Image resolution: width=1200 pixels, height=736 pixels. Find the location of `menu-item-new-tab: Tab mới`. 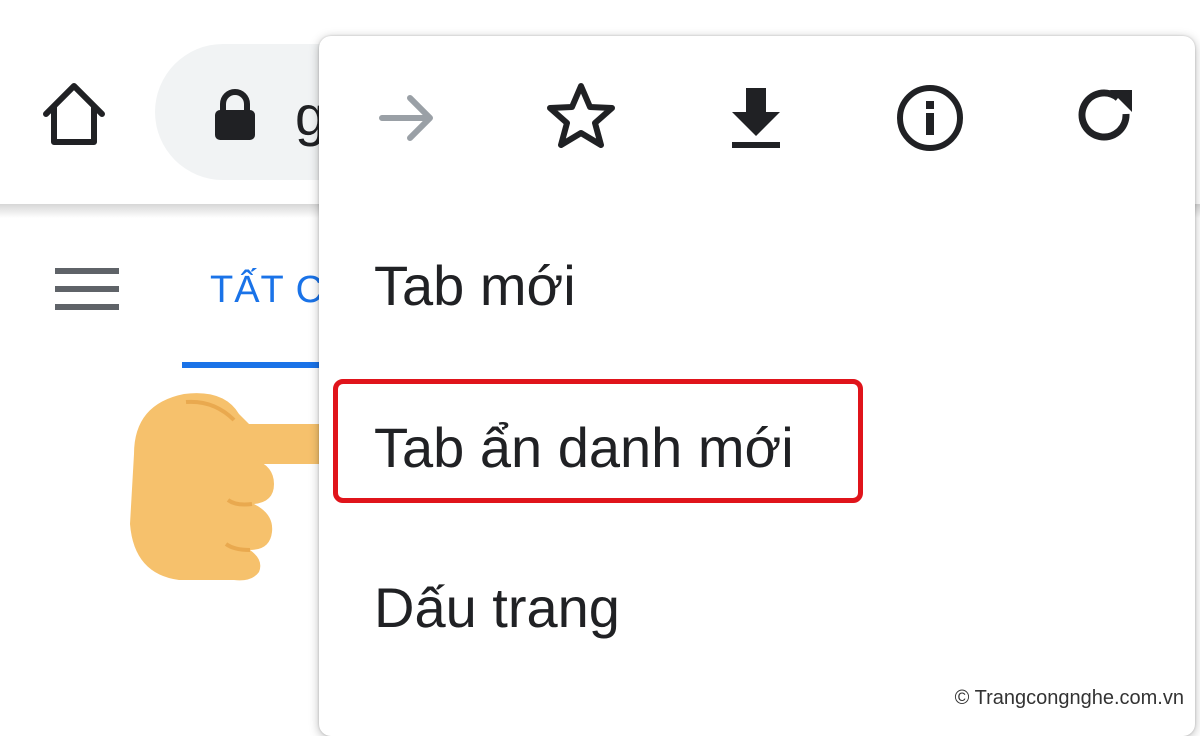

menu-item-new-tab: Tab mới is located at coordinates (475, 286).